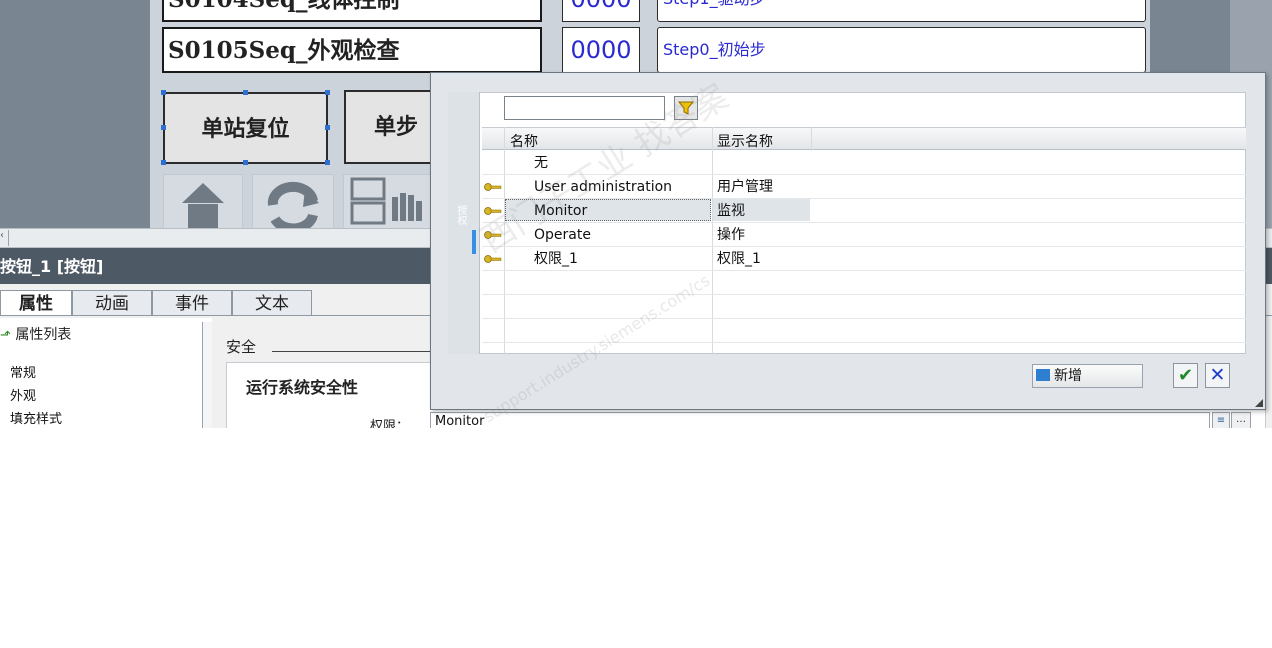 This screenshot has width=1272, height=648. Describe the element at coordinates (731, 211) in the screenshot. I see `row-display-name: 监视` at that location.